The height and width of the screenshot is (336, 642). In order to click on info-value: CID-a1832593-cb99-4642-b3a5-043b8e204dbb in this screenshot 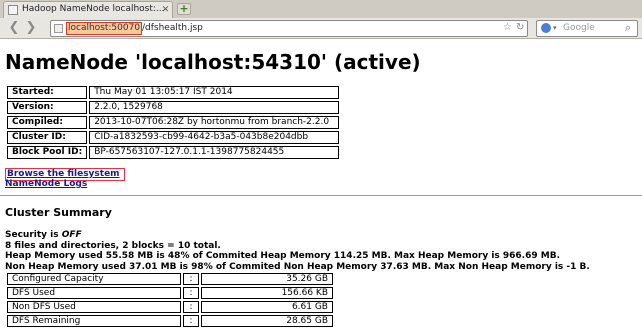, I will do `click(214, 137)`.